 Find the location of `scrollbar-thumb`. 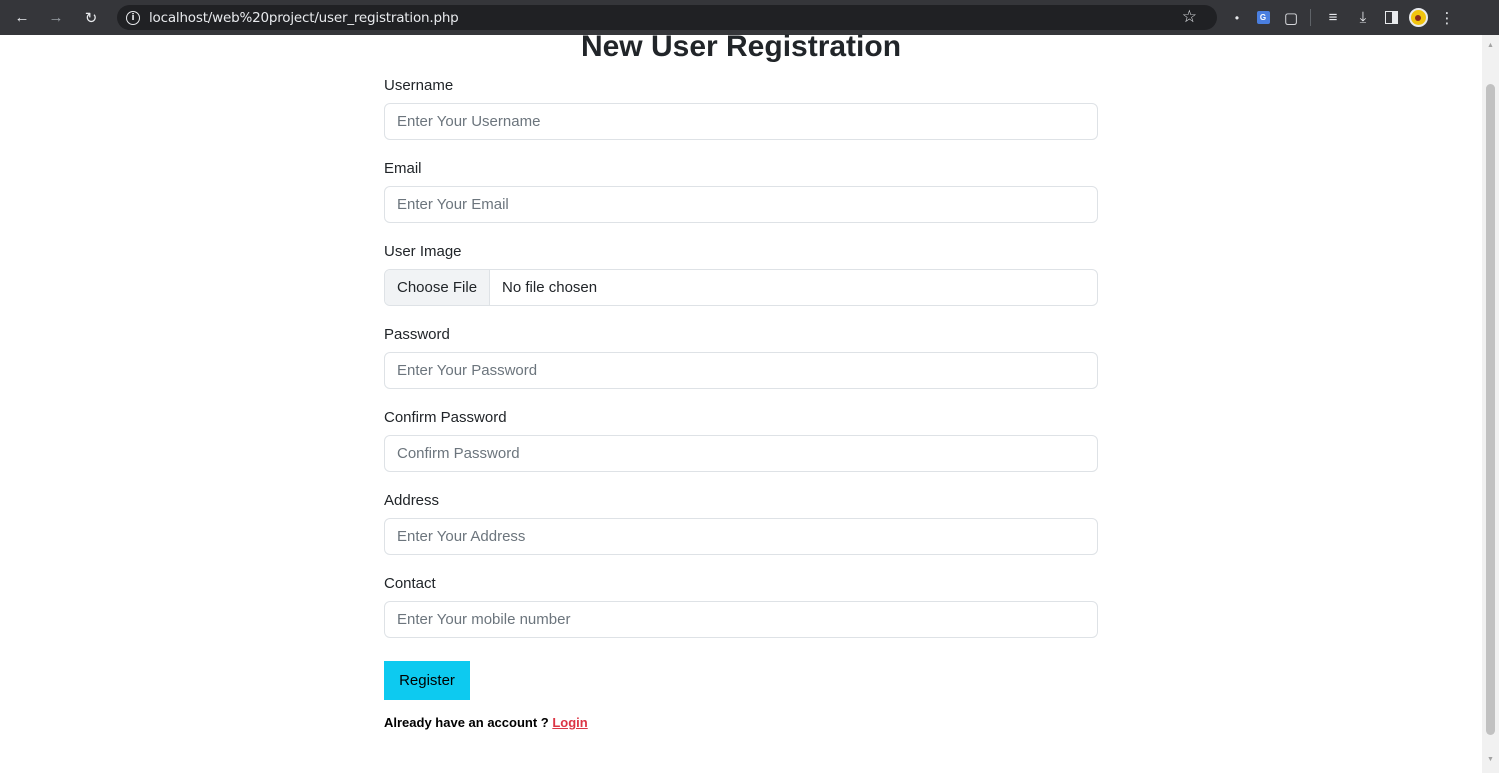

scrollbar-thumb is located at coordinates (1490, 409).